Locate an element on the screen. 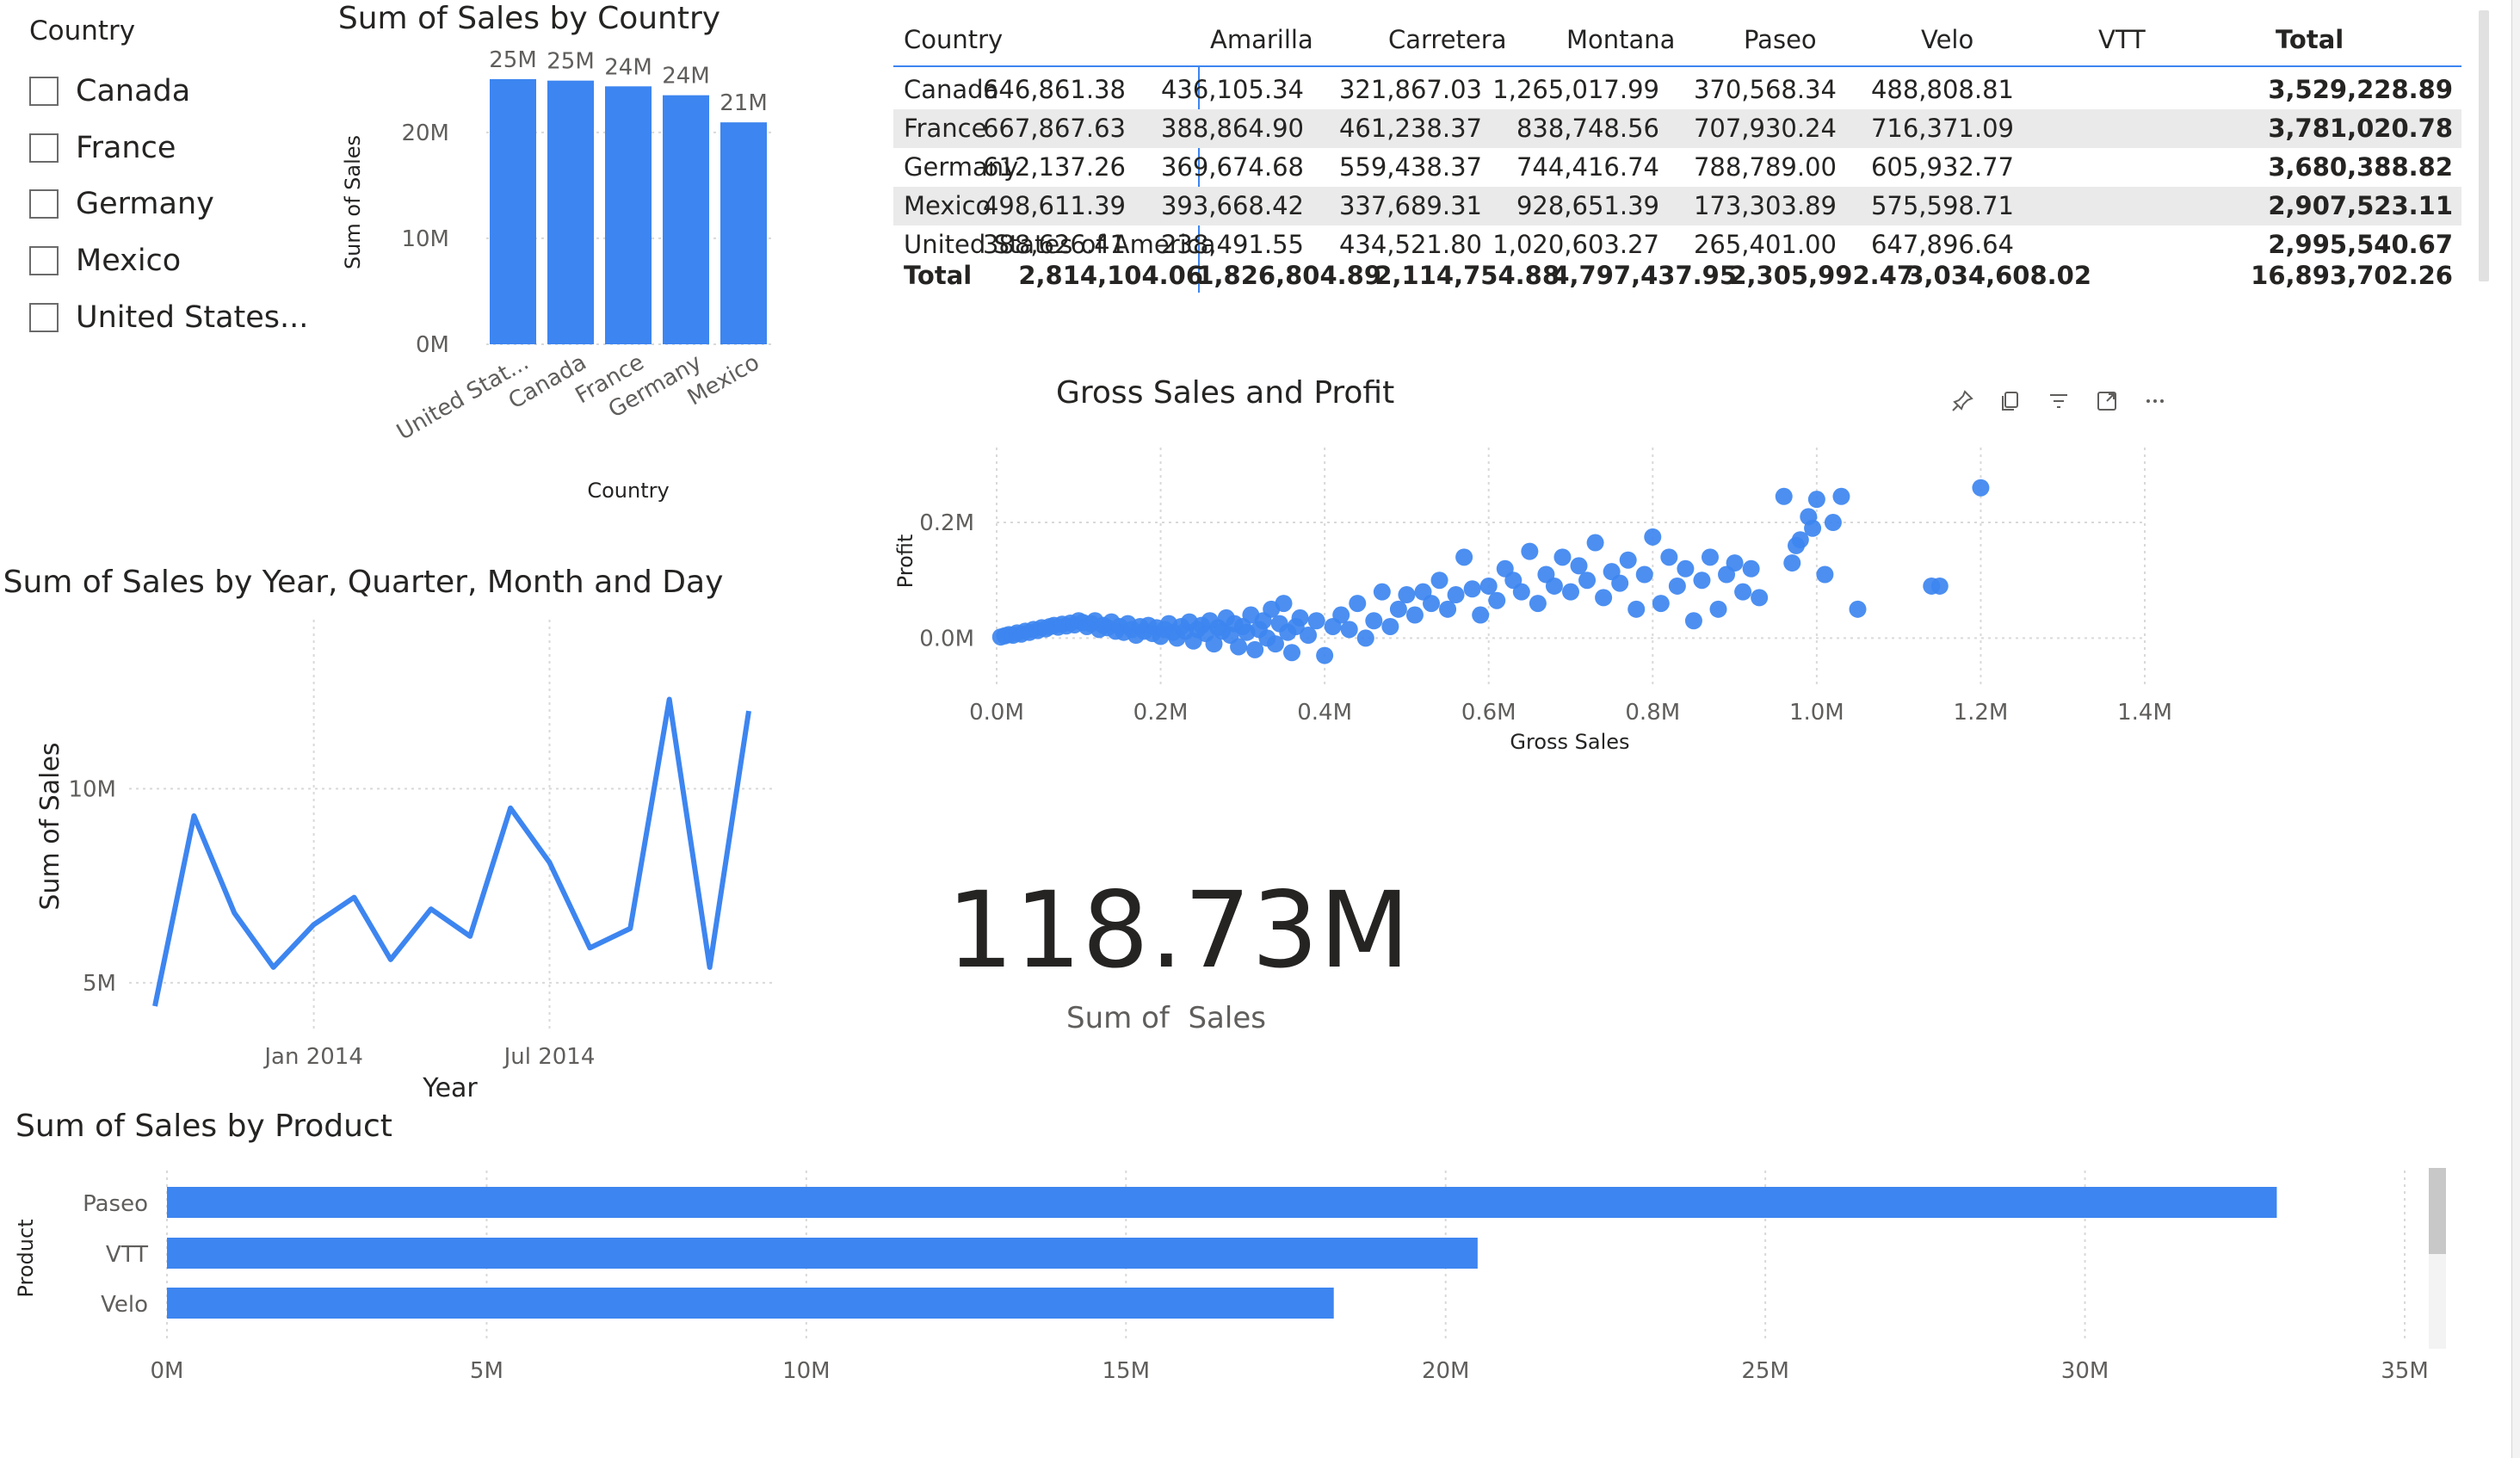  kpi-card-value: 118.73M is located at coordinates (1179, 930).